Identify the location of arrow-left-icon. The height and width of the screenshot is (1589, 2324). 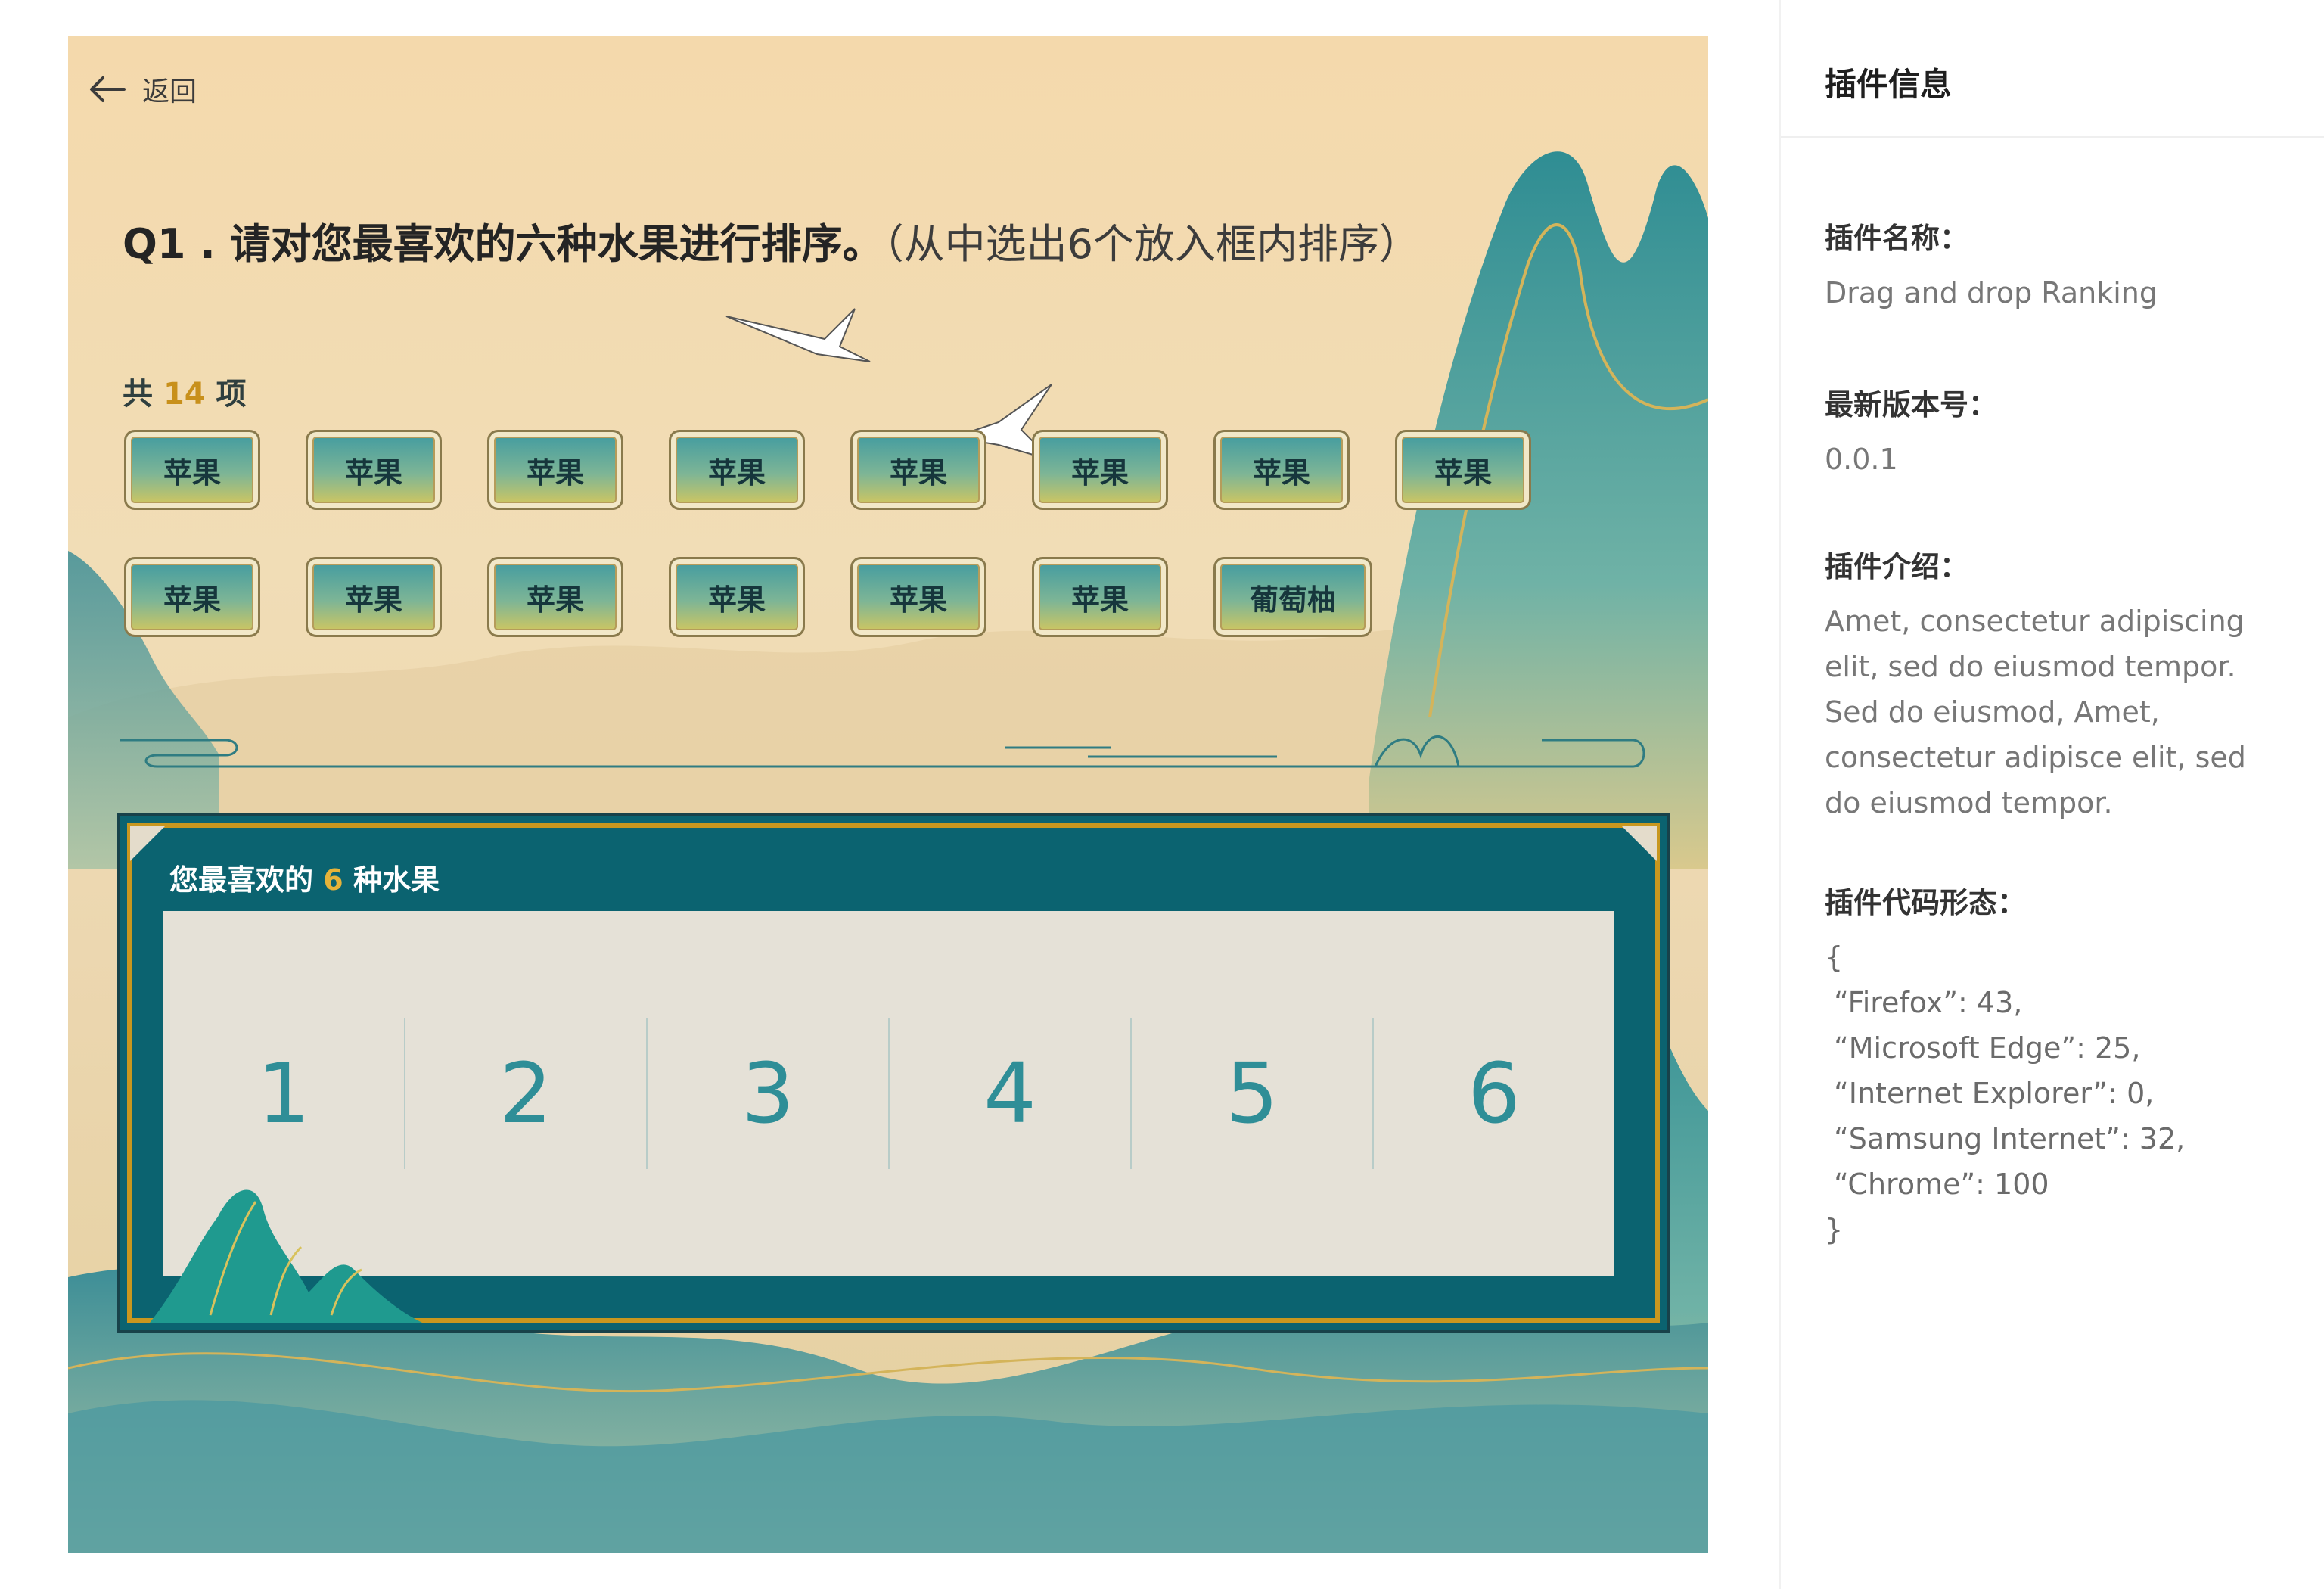
(108, 89).